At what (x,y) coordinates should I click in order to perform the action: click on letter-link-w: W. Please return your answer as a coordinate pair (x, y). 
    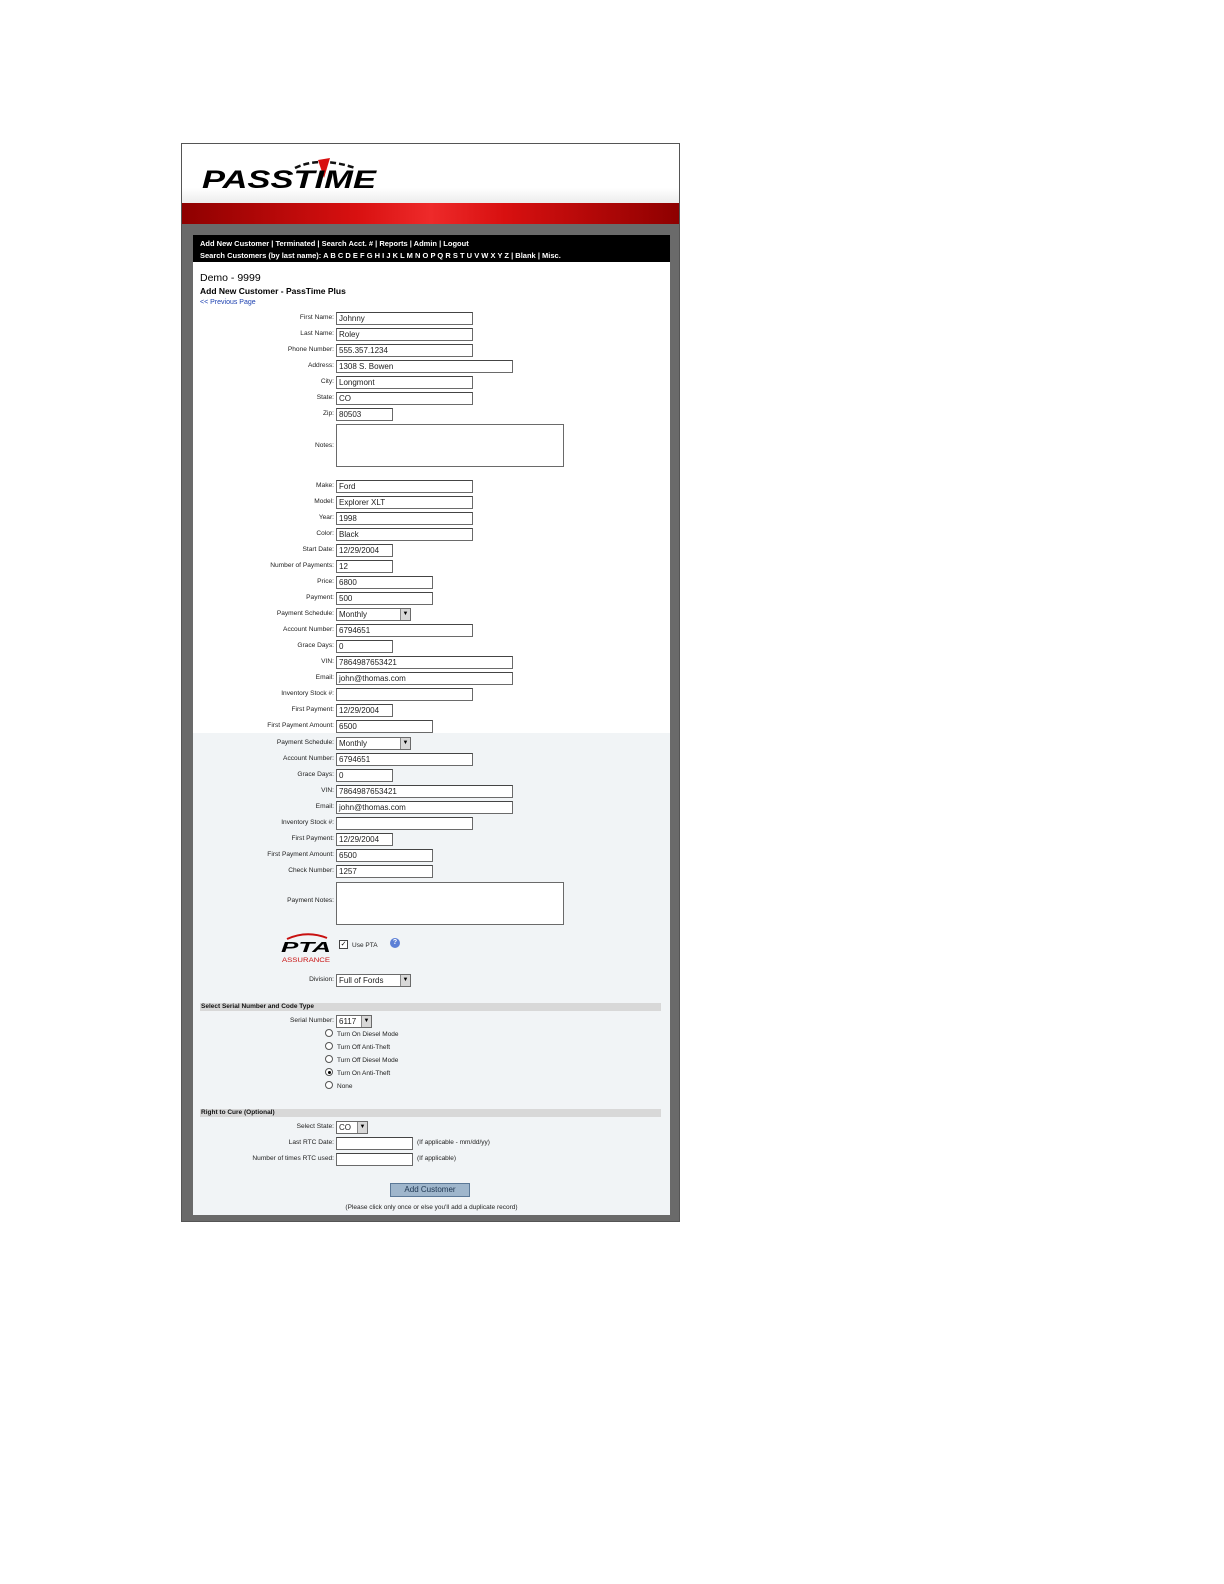
    Looking at the image, I should click on (484, 255).